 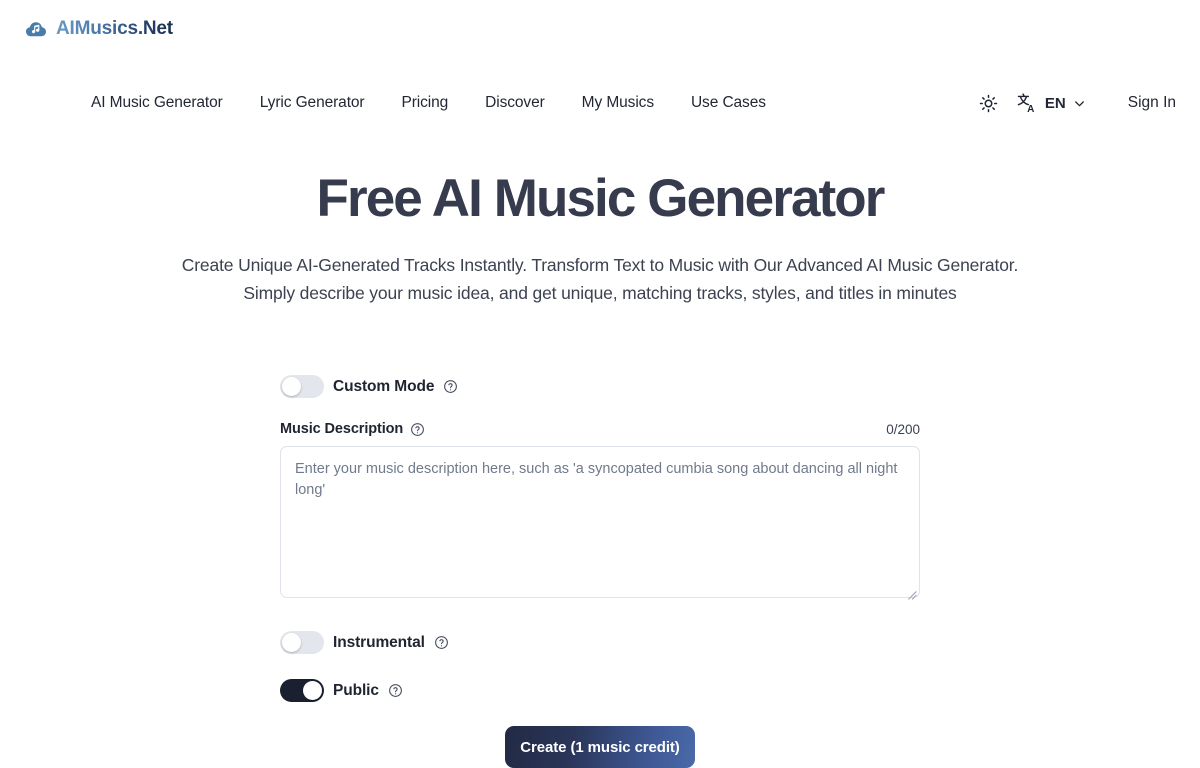 What do you see at coordinates (601, 198) in the screenshot?
I see `page-title: Free AI Music Generator` at bounding box center [601, 198].